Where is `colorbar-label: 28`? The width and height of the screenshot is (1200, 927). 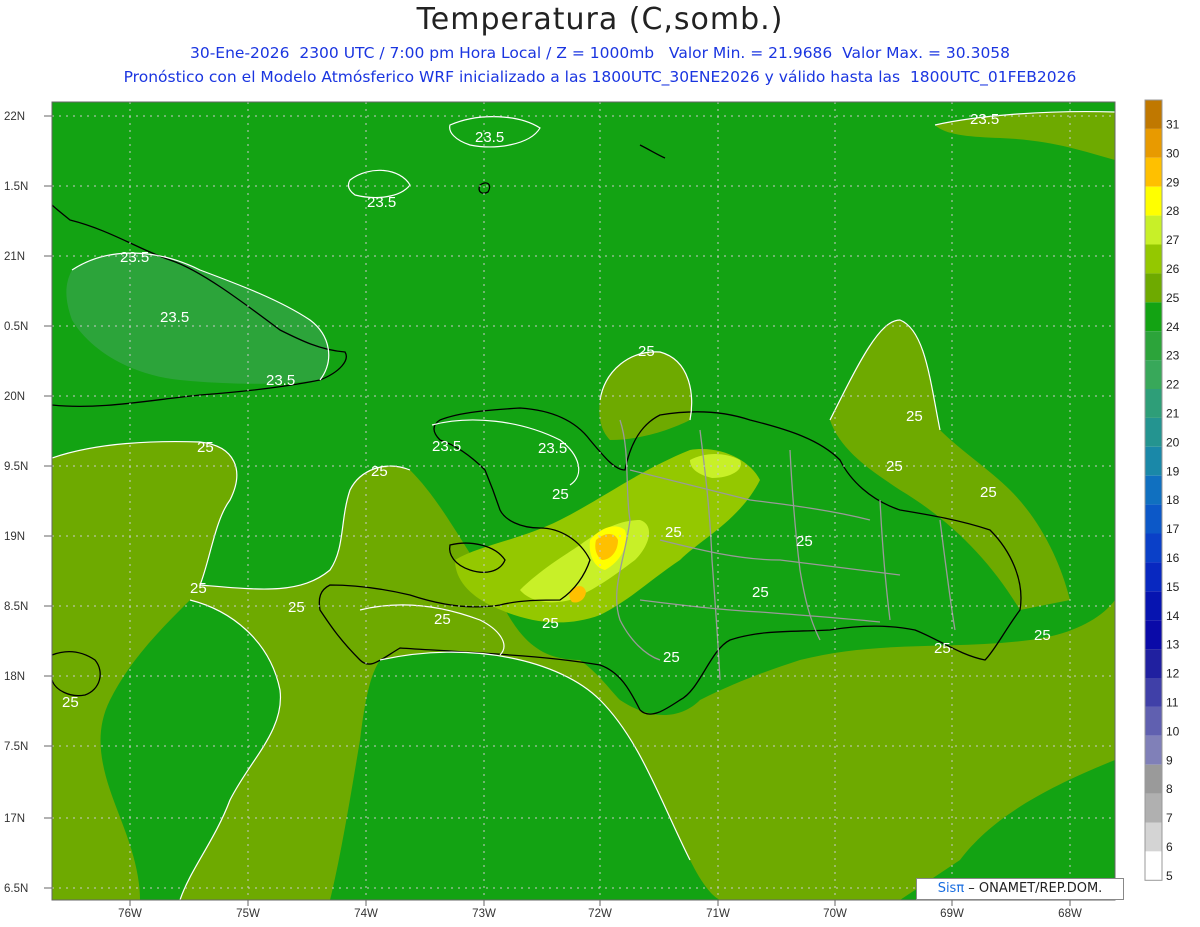 colorbar-label: 28 is located at coordinates (1173, 211).